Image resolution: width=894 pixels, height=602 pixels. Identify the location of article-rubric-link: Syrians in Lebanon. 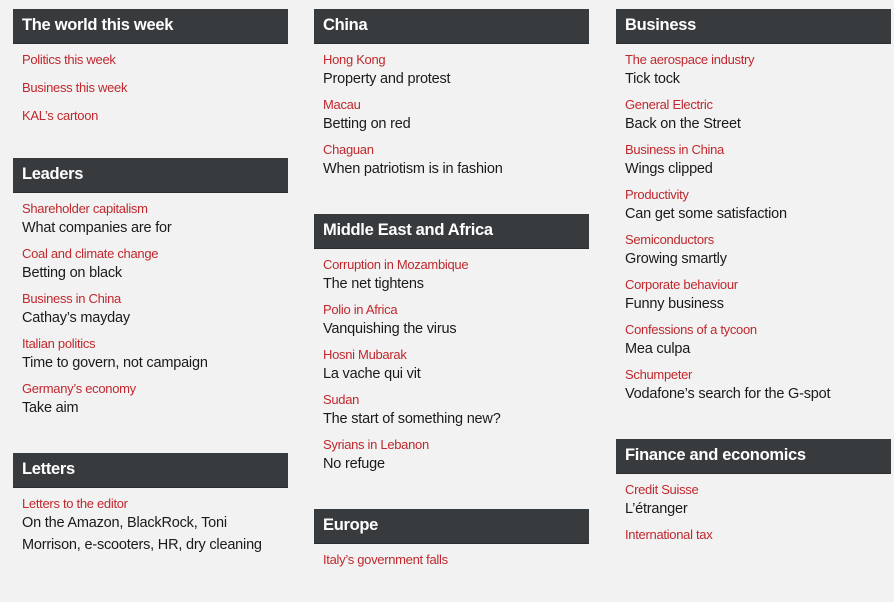
(456, 445).